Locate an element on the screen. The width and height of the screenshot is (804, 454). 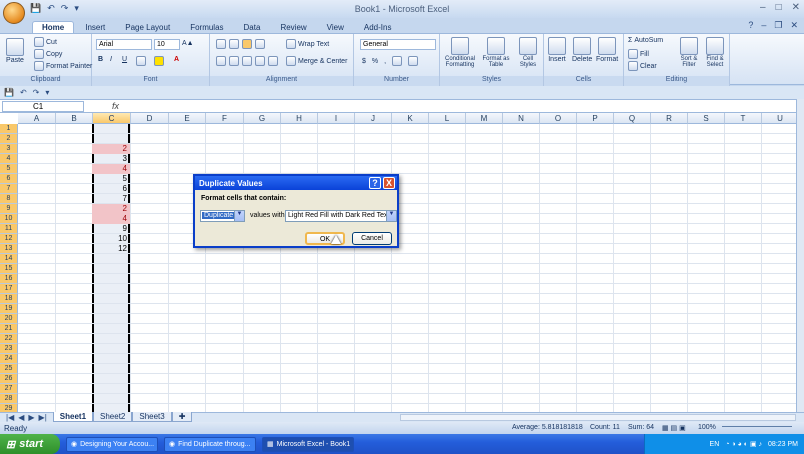
column-header: Q is located at coordinates (632, 118).